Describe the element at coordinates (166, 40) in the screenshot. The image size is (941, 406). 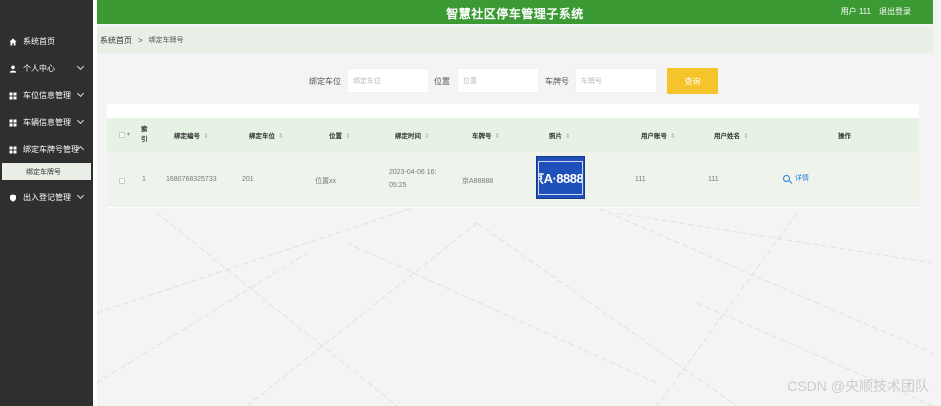
I see `breadcrumb-current: 绑定车牌号` at that location.